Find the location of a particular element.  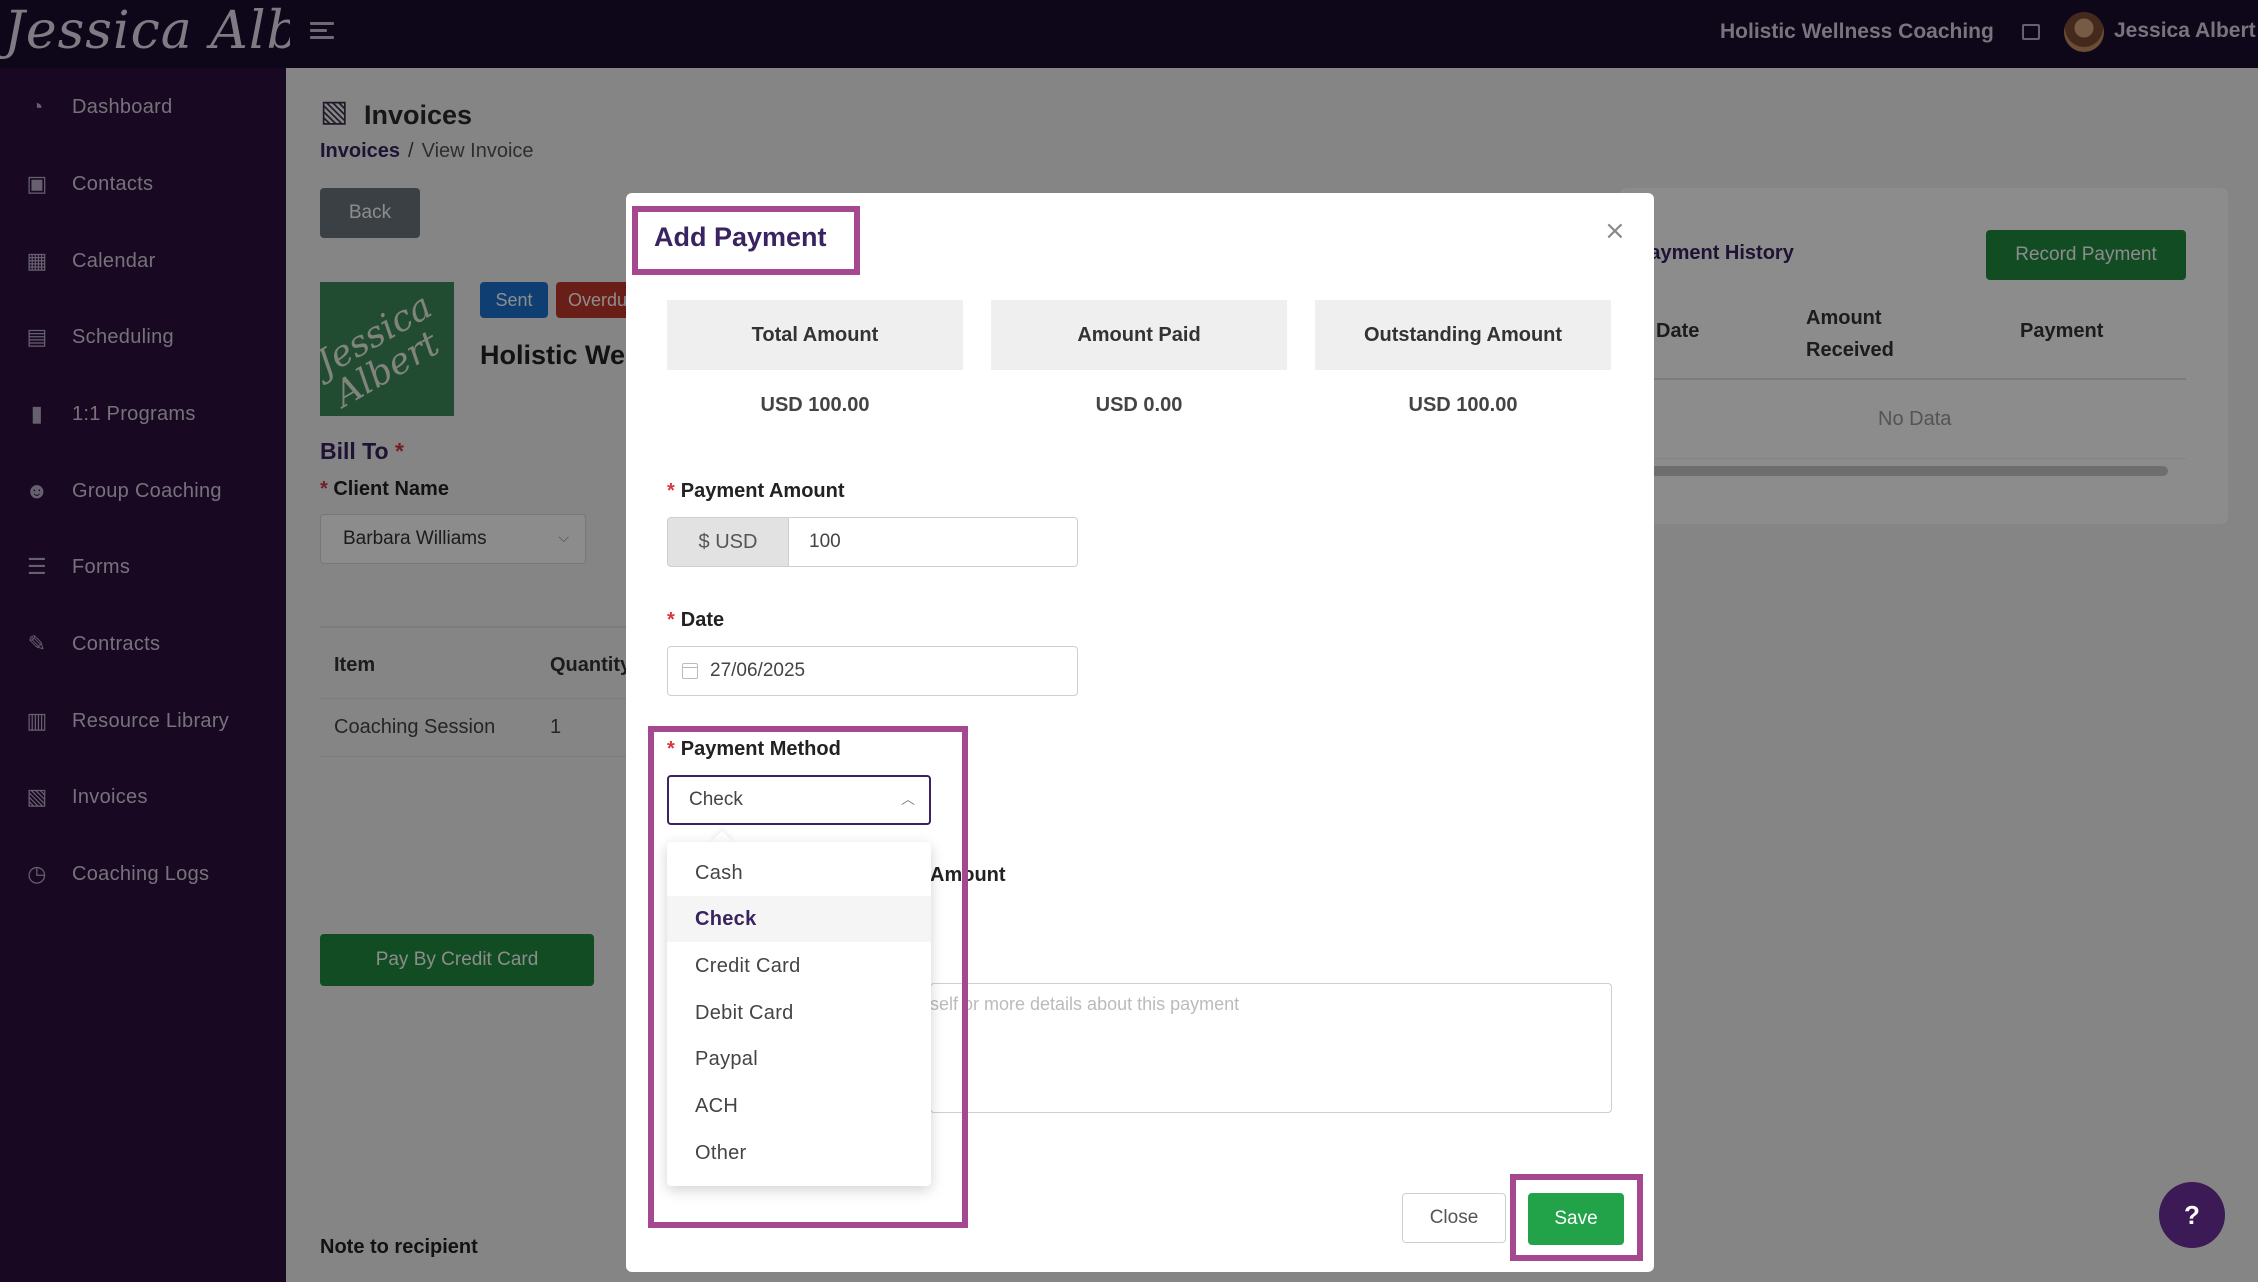

summary-total-label: Total Amount is located at coordinates (815, 335).